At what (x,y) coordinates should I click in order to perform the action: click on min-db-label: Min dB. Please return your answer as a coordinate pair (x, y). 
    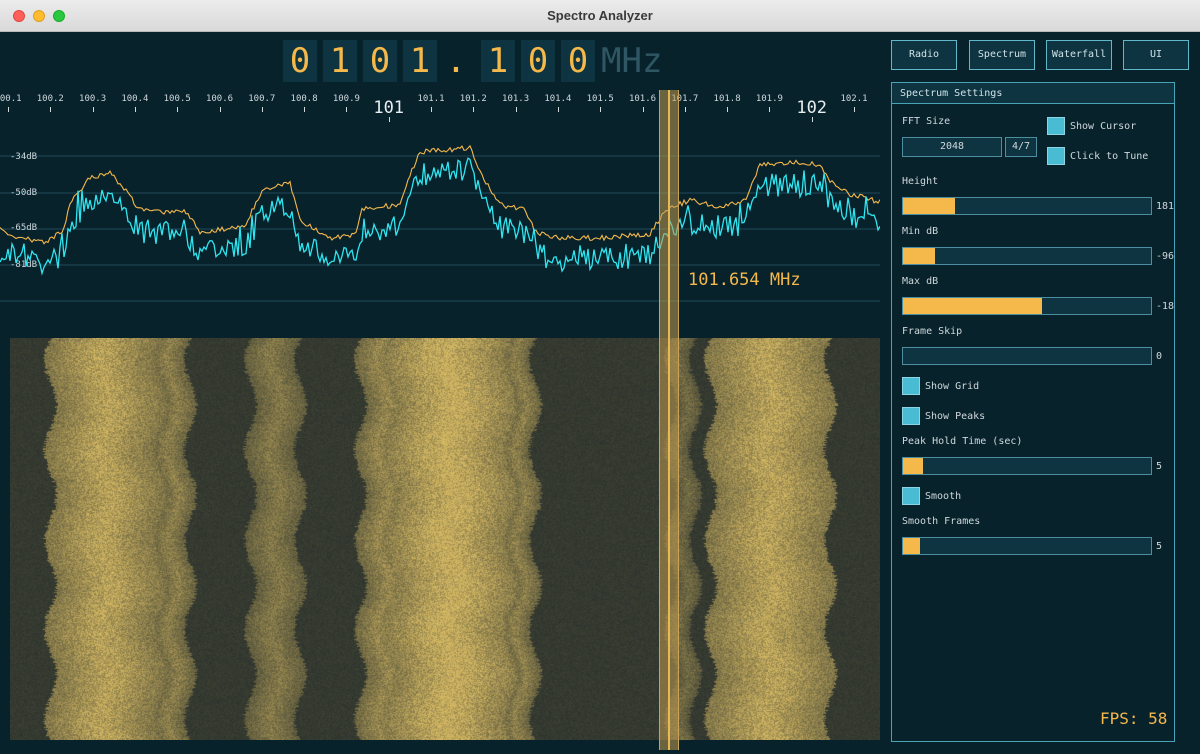
    Looking at the image, I should click on (920, 231).